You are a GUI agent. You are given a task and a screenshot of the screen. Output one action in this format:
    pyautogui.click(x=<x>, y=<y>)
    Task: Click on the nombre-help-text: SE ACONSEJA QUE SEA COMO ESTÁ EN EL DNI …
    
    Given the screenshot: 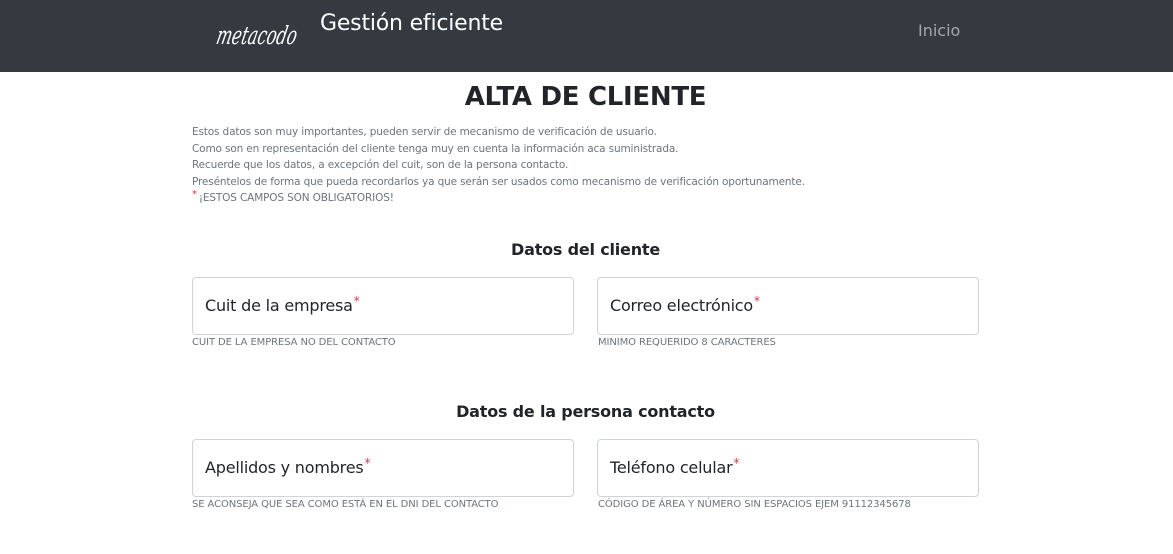 What is the action you would take?
    pyautogui.click(x=345, y=504)
    